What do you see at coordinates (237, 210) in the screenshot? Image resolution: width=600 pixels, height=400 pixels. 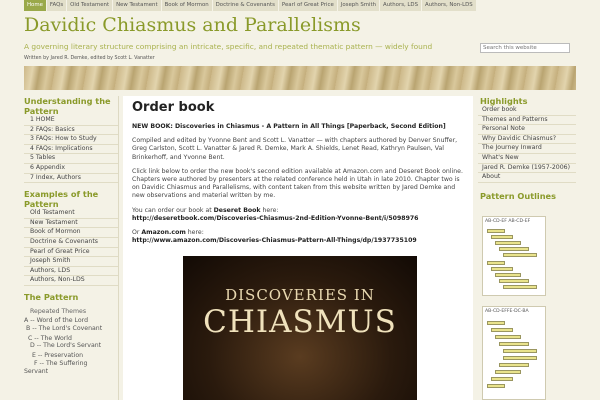 I see `deseret-book-label: Deseret Book` at bounding box center [237, 210].